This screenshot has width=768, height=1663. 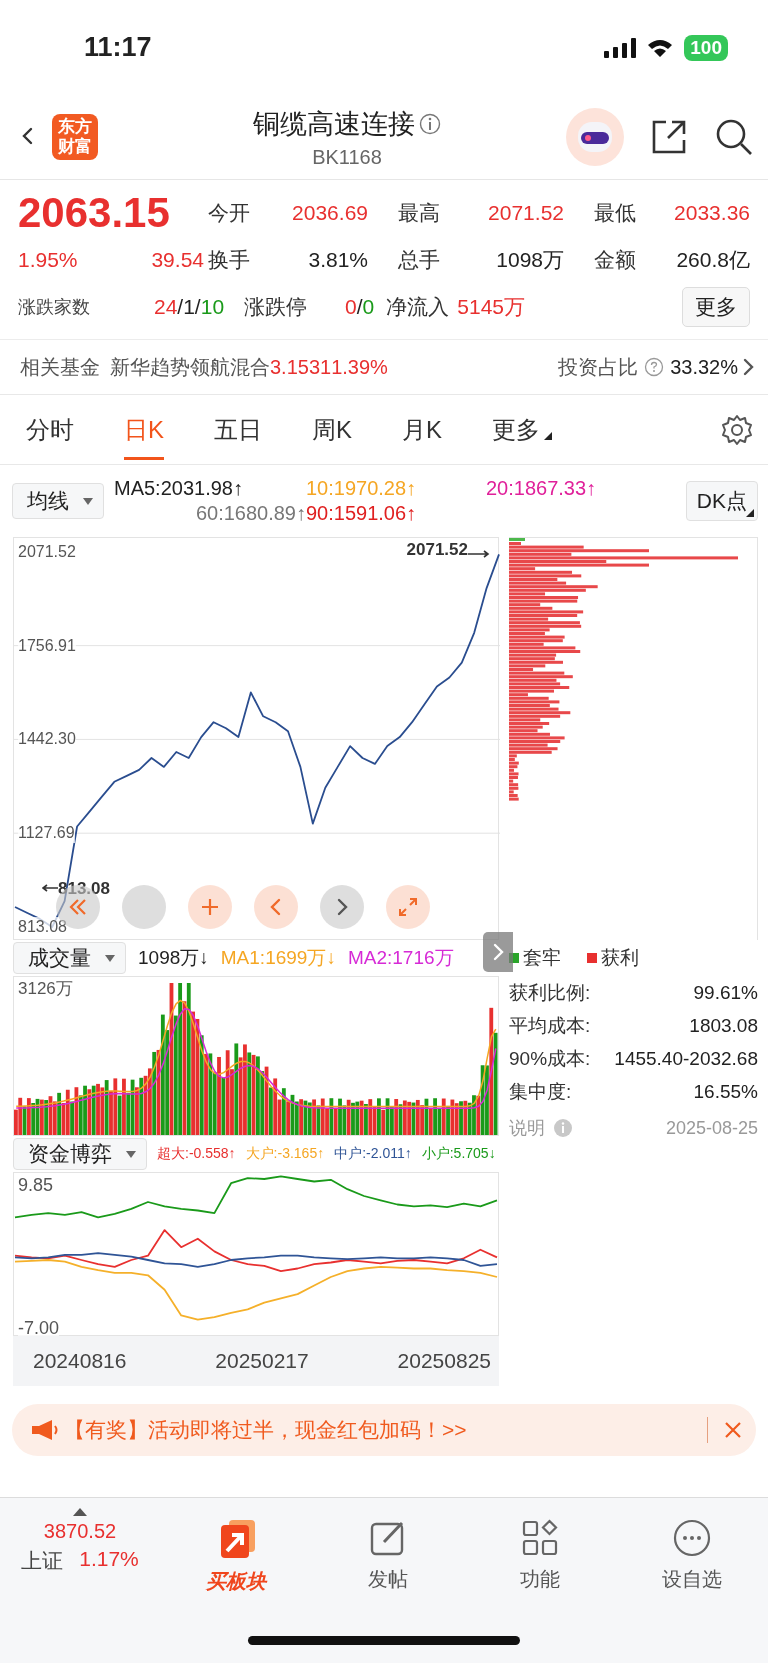 What do you see at coordinates (334, 124) in the screenshot?
I see `page-title: 铜缆高速连接` at bounding box center [334, 124].